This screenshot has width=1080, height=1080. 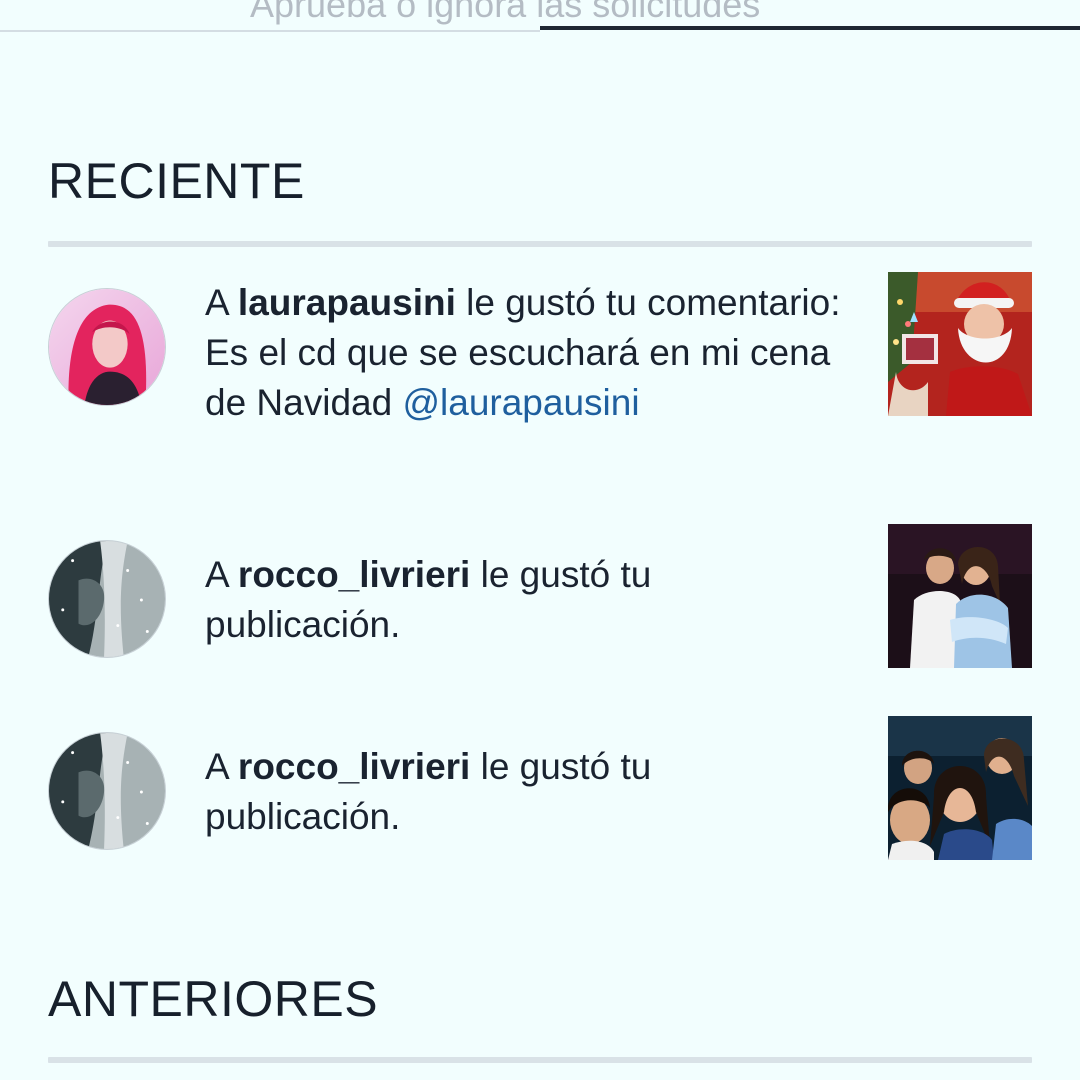 What do you see at coordinates (347, 302) in the screenshot?
I see `username-link: laurapausini` at bounding box center [347, 302].